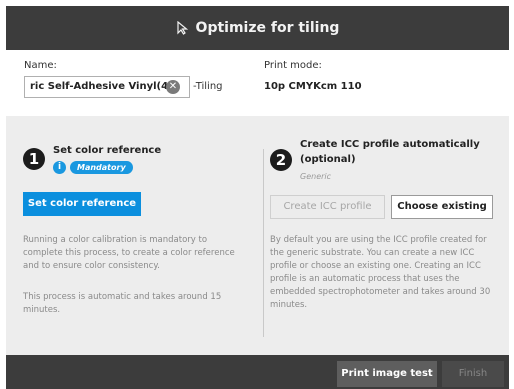 The image size is (514, 389). I want to click on print-mode-value: 10p CMYKcm 110, so click(313, 86).